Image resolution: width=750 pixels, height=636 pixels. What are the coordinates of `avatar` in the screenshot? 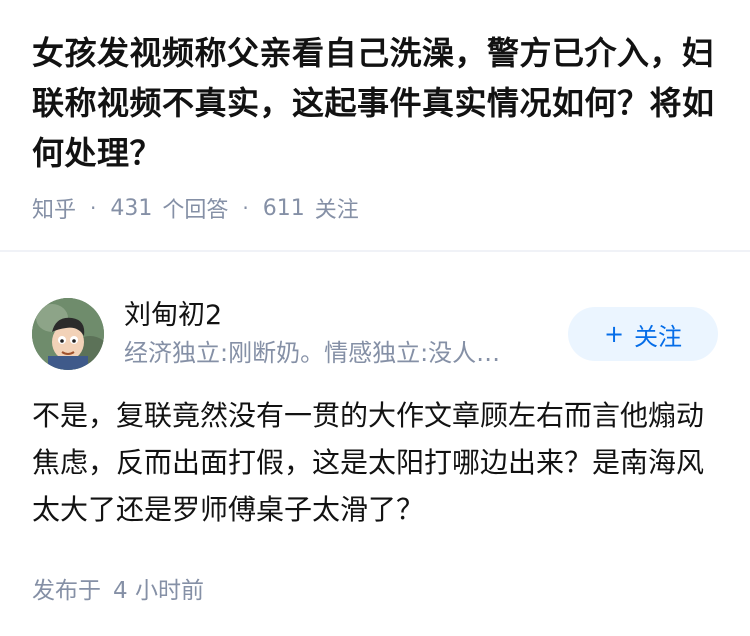 It's located at (68, 334).